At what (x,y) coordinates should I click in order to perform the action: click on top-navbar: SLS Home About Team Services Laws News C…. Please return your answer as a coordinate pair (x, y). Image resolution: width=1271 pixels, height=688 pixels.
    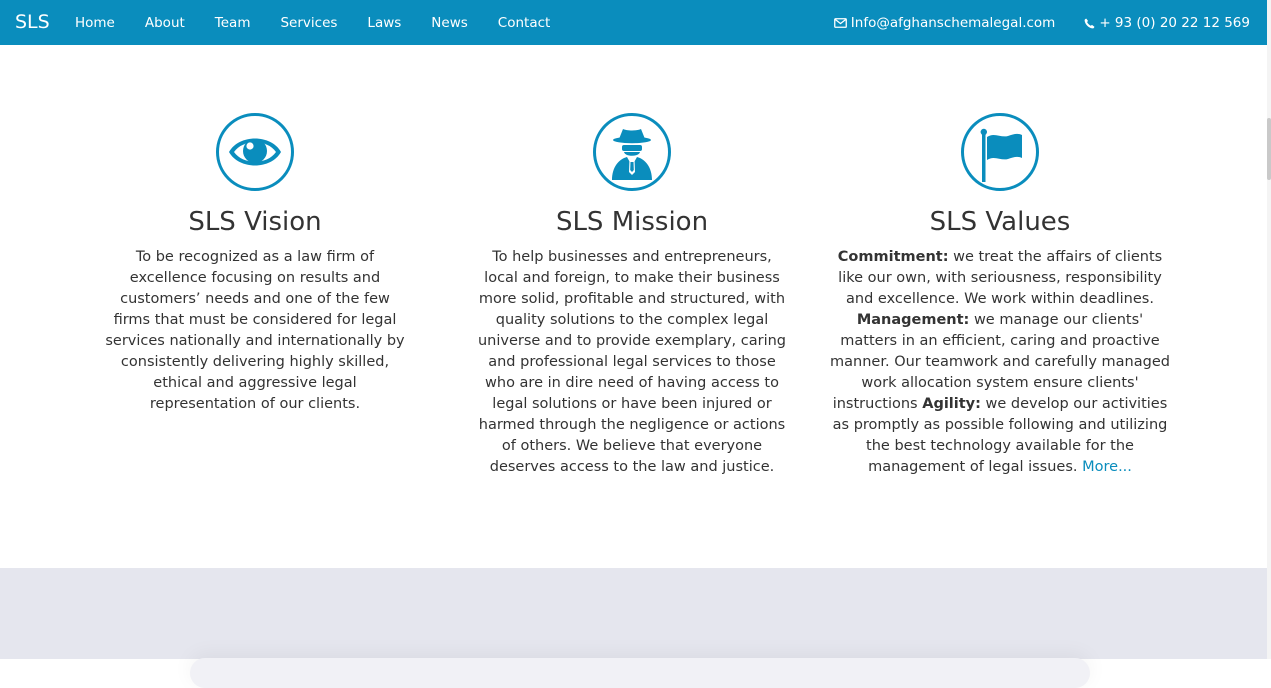
    Looking at the image, I should click on (633, 22).